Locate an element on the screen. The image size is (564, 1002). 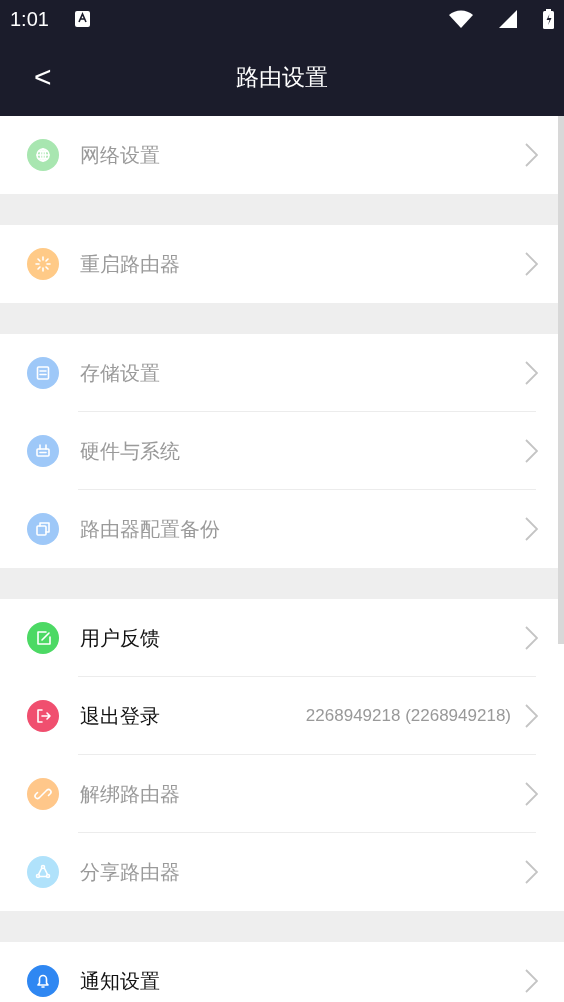
page-title: 路由设置 is located at coordinates (282, 77).